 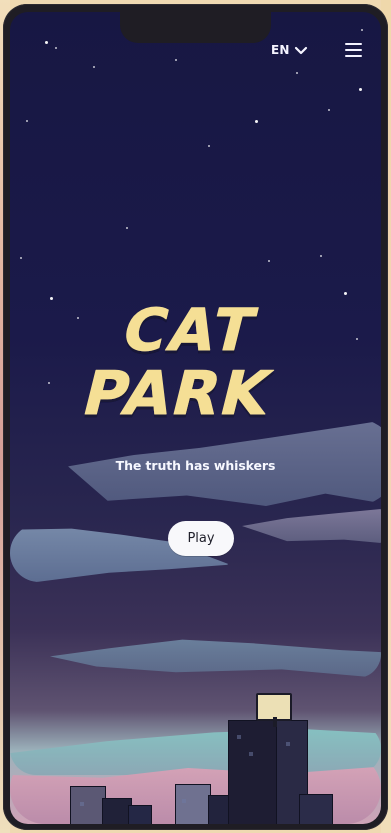 I want to click on tagline: The truth has whiskers, so click(x=195, y=465).